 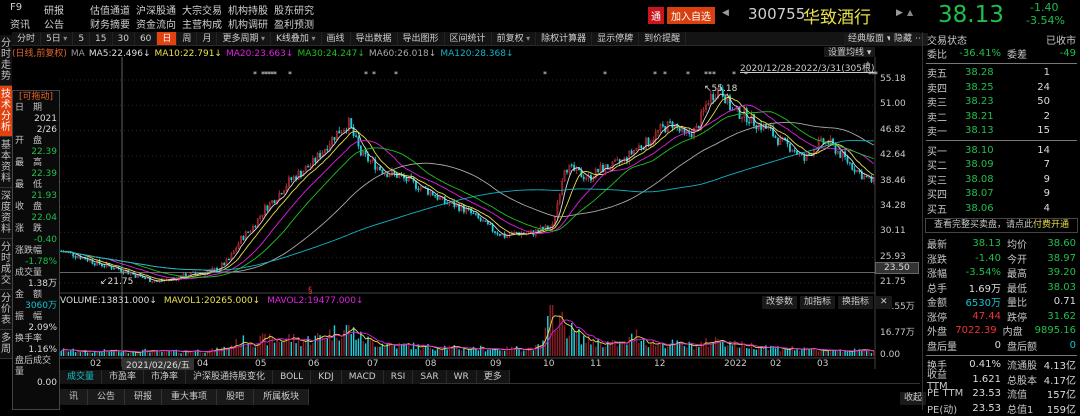 I want to click on leftnav-item: 深度资料, so click(x=6, y=213).